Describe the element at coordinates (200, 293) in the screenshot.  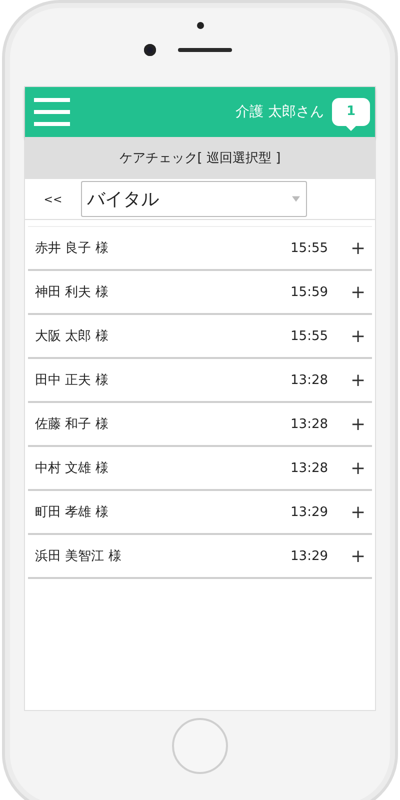
I see `resident-row: 神田 利夫 様 15:59 +` at that location.